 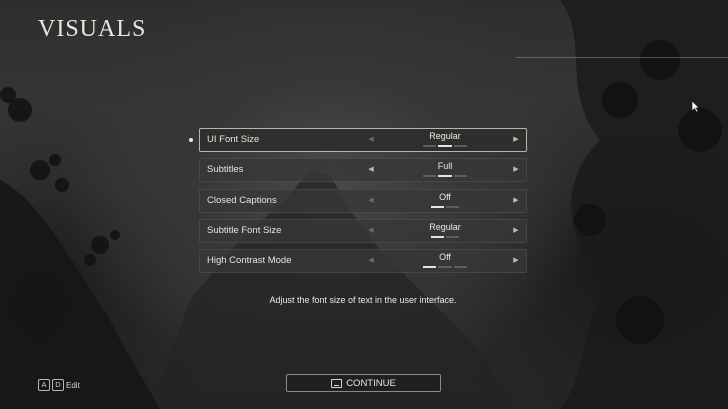 I want to click on hint-label: Edit, so click(x=73, y=385).